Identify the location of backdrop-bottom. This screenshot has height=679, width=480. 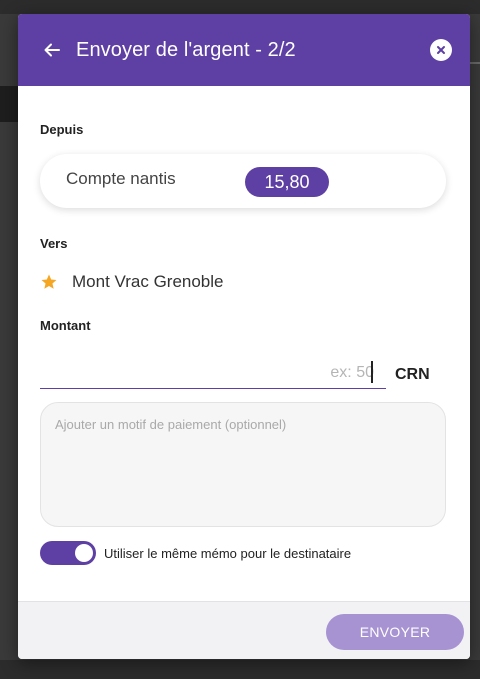
(240, 669).